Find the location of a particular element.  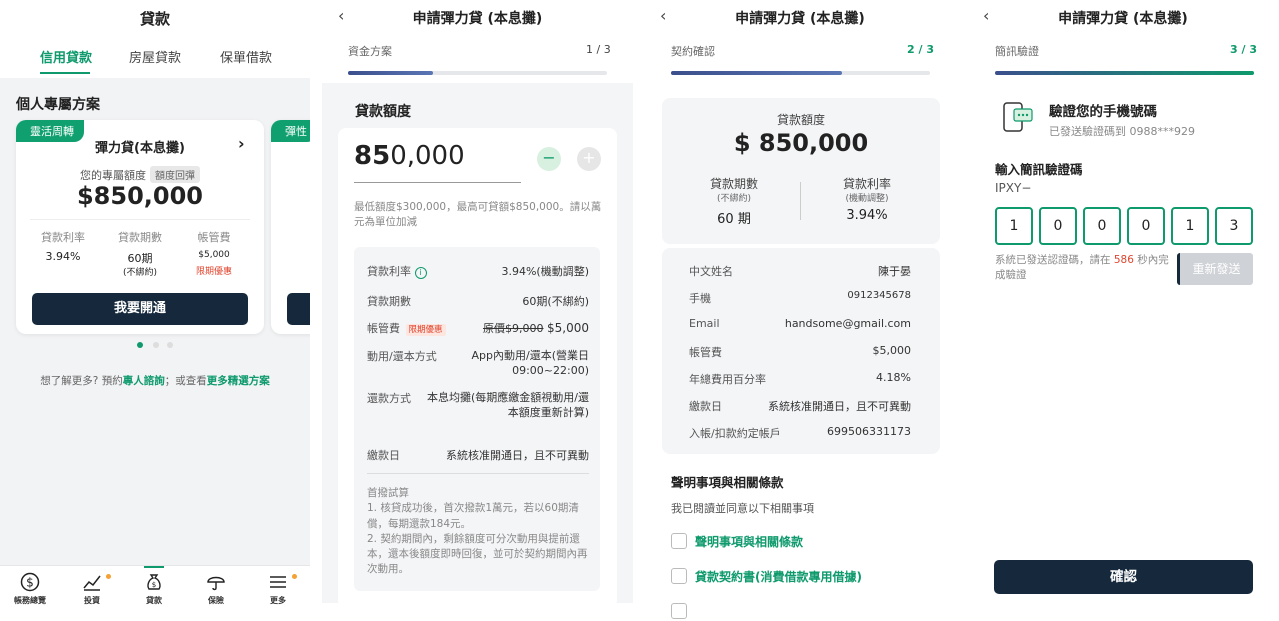

step-counter: 1 / 3 is located at coordinates (598, 49).